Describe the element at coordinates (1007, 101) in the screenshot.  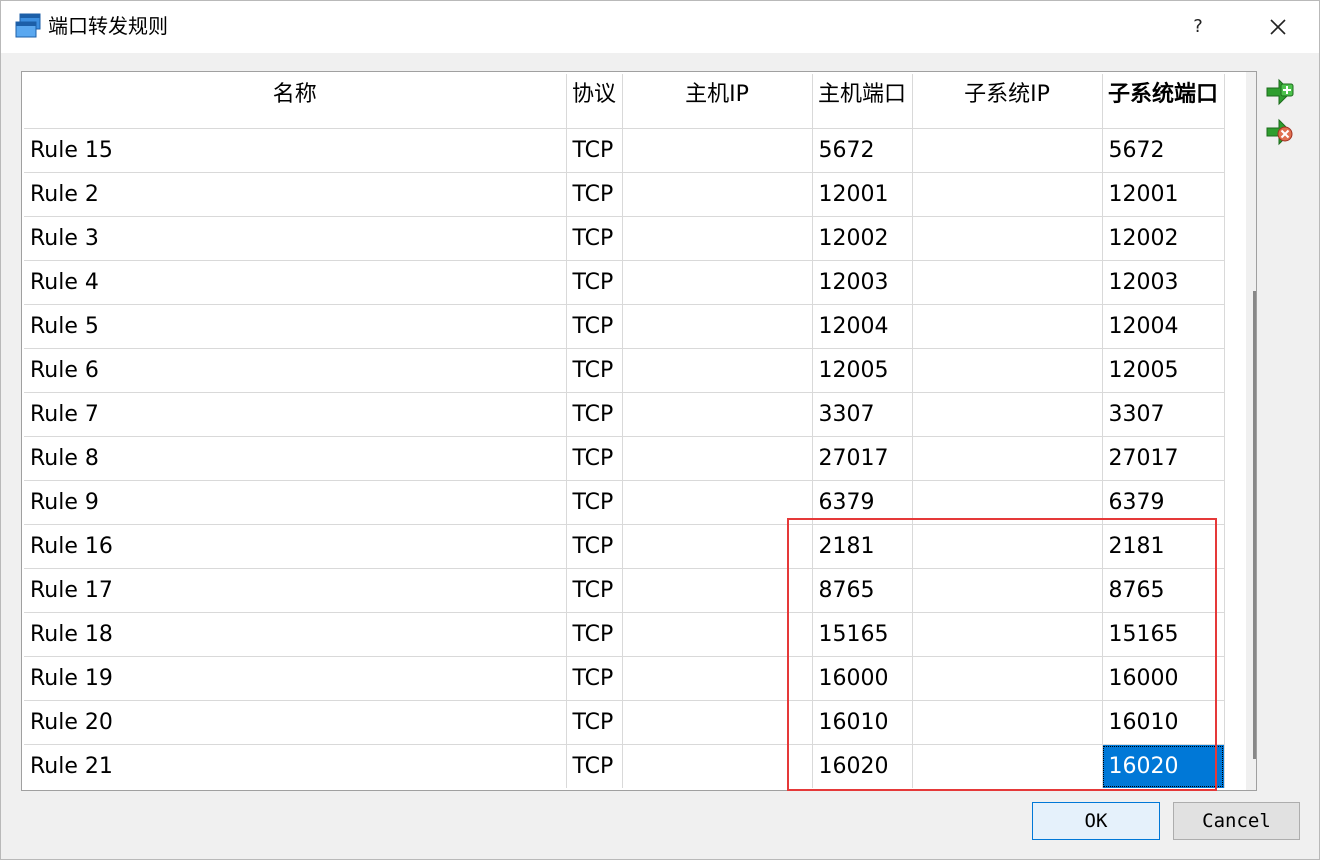
I see `column-header-subsystem-ip: 子系统IP` at that location.